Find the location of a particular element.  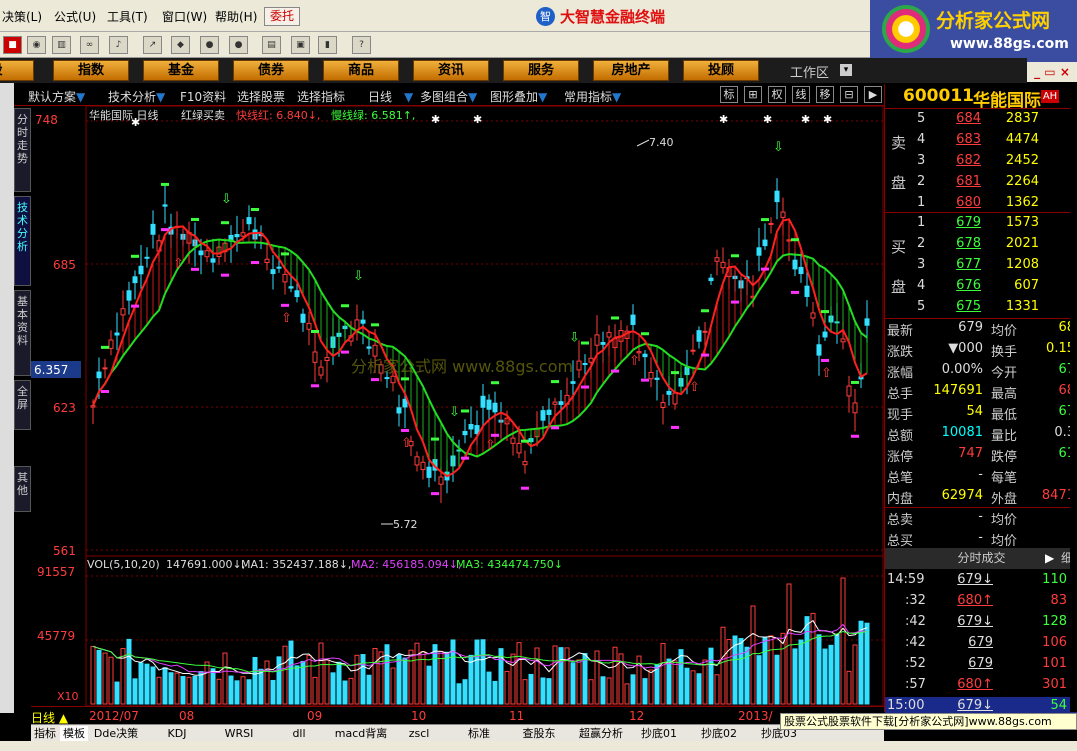

category-news: 资讯 is located at coordinates (451, 70).